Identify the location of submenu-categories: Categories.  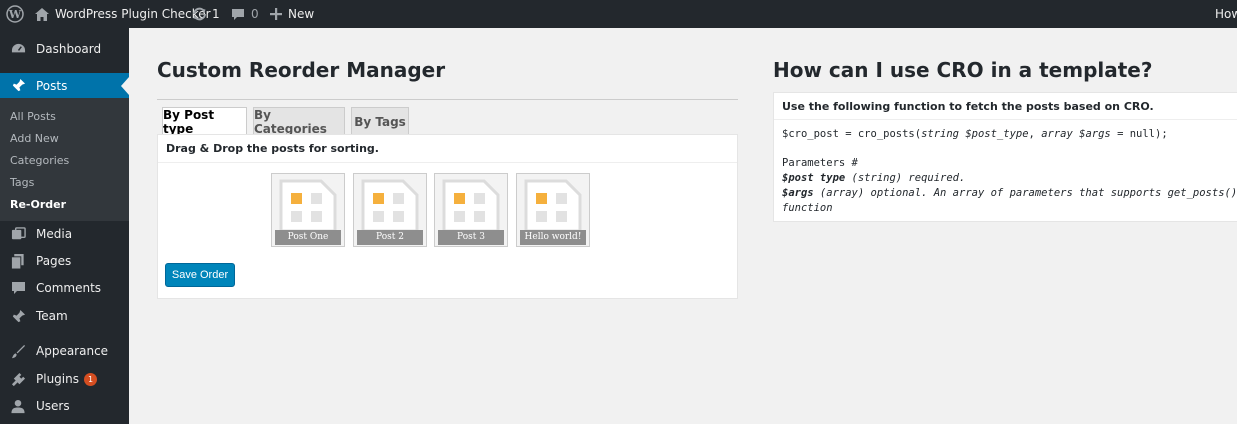
(39, 160).